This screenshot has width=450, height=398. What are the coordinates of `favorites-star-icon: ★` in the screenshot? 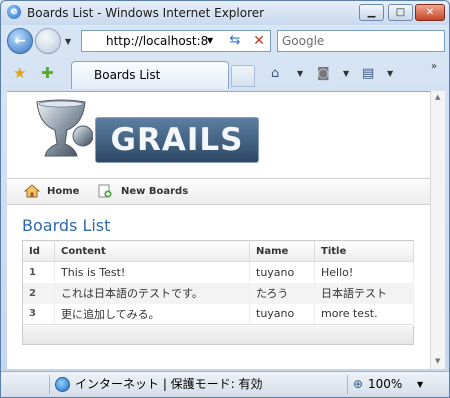 It's located at (19, 73).